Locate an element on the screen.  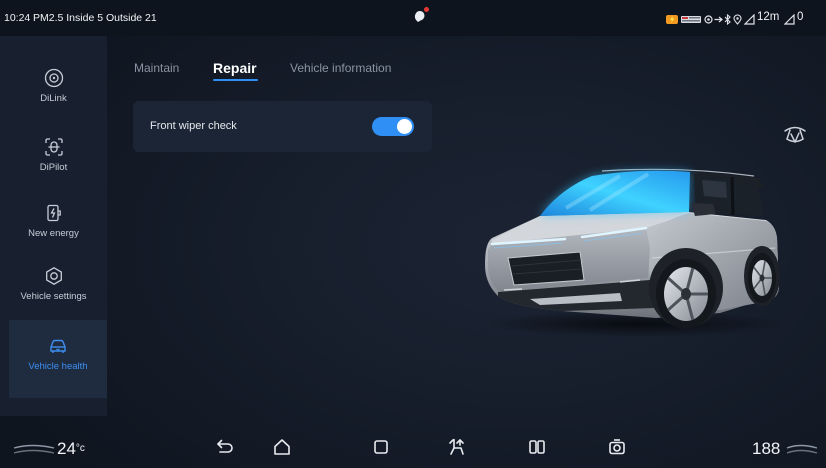
bottom-bar: 24°c 188 is located at coordinates (413, 444).